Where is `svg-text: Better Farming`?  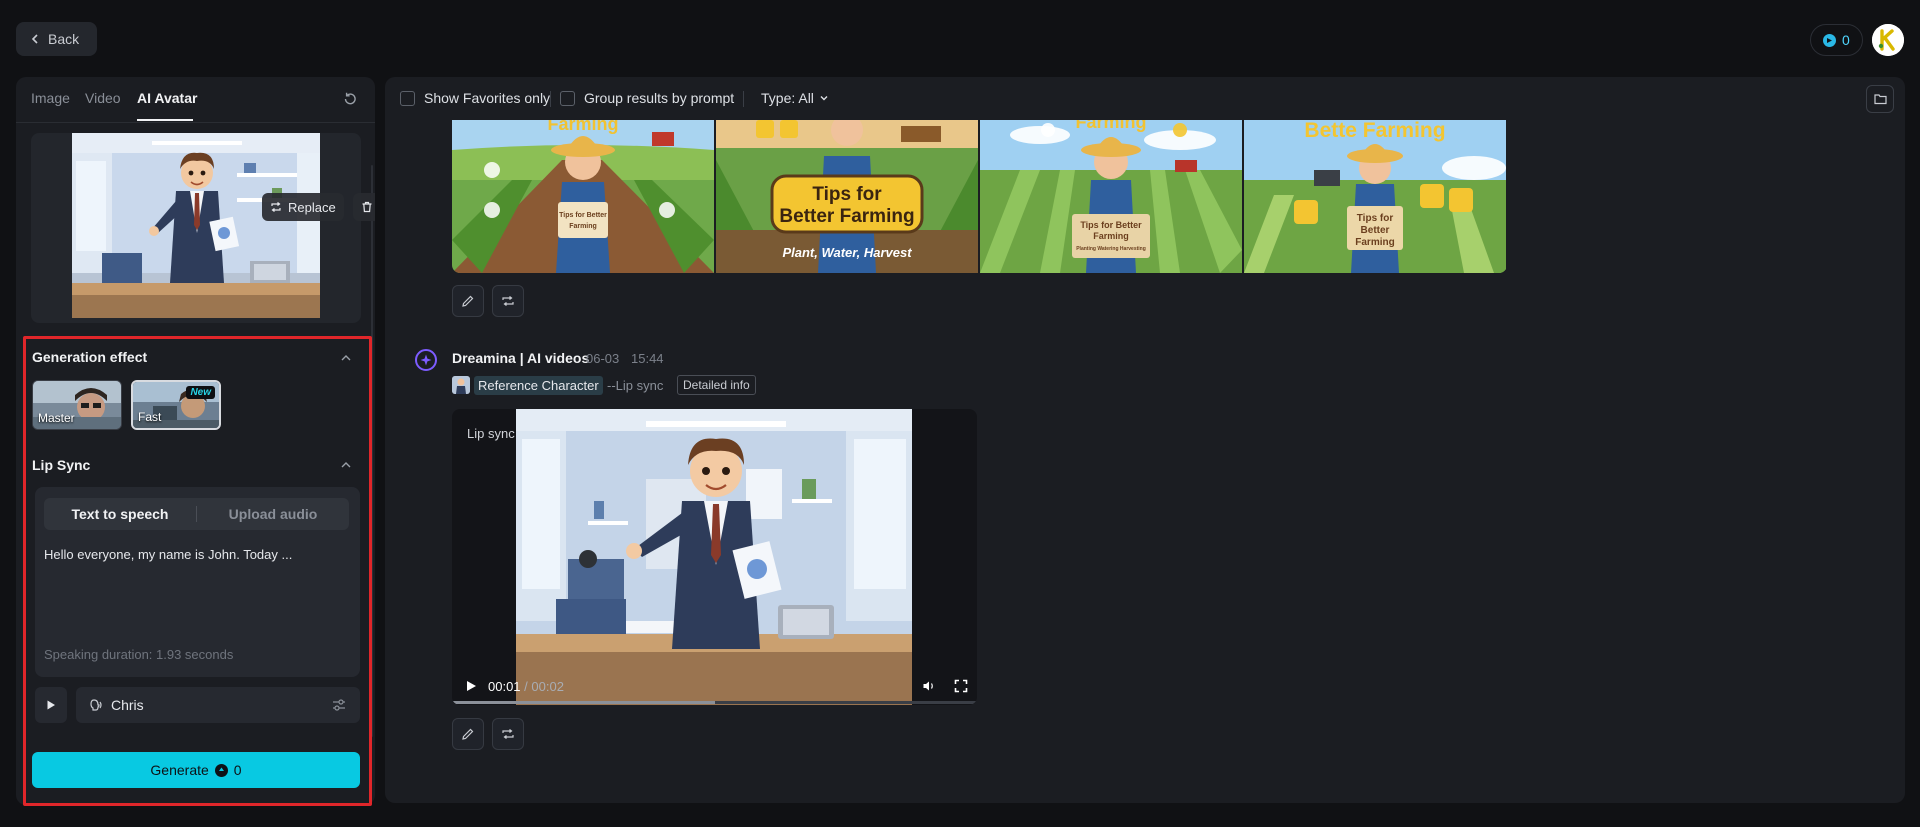 svg-text: Better Farming is located at coordinates (846, 216).